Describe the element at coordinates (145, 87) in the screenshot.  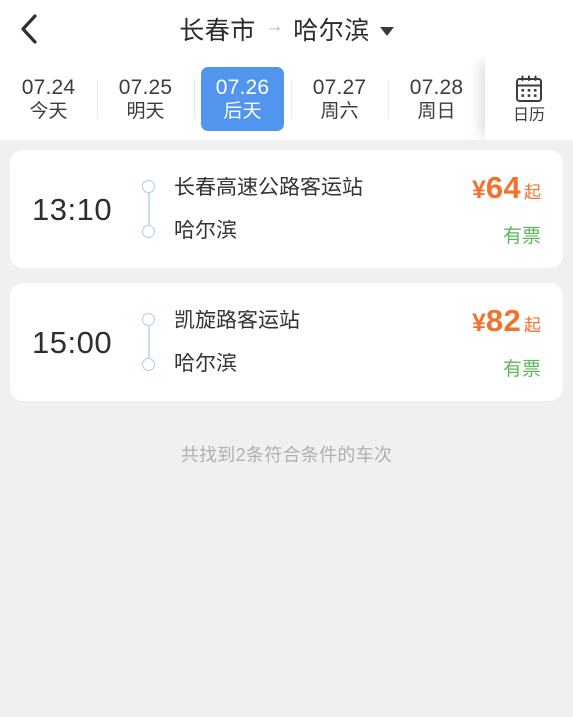
I see `date-tab-date: 07.25` at that location.